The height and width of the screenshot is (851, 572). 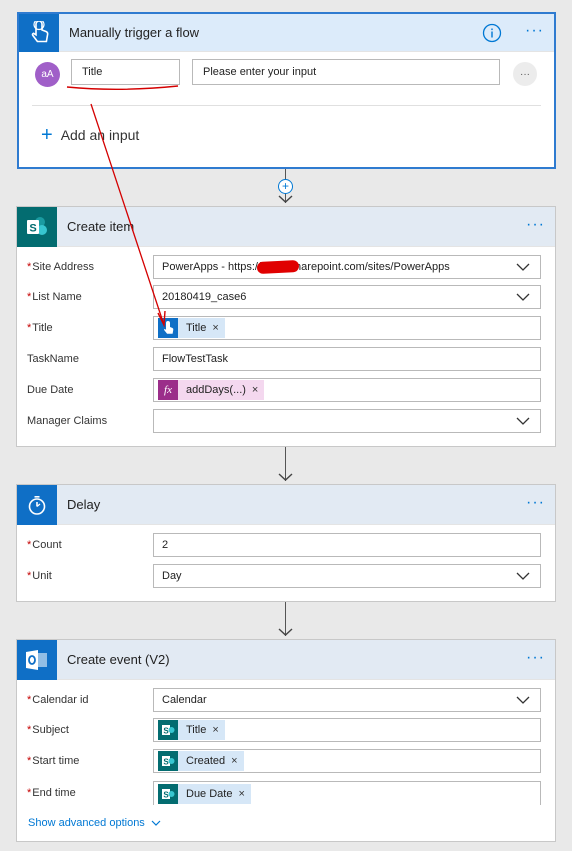 I want to click on end-time-row: *End time S Due Date ×, so click(x=284, y=793).